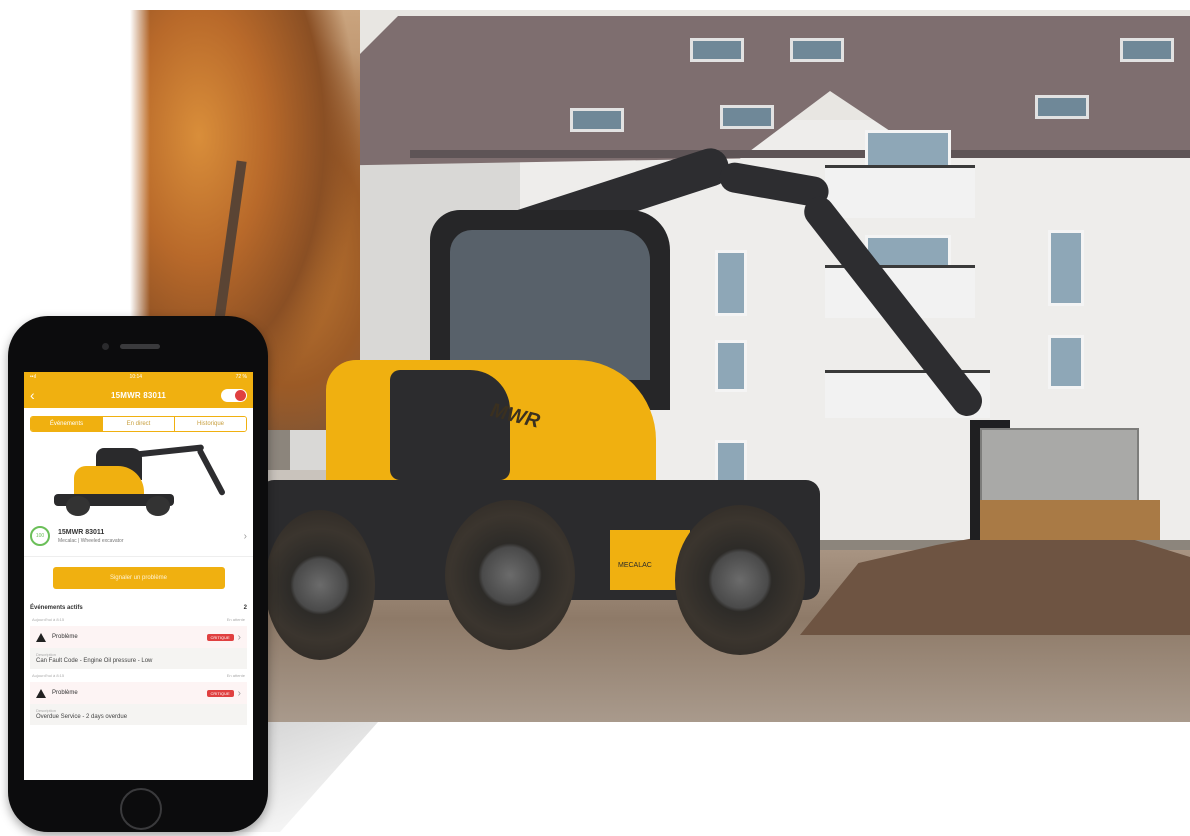 The height and width of the screenshot is (836, 1190). I want to click on machine-image, so click(139, 476).